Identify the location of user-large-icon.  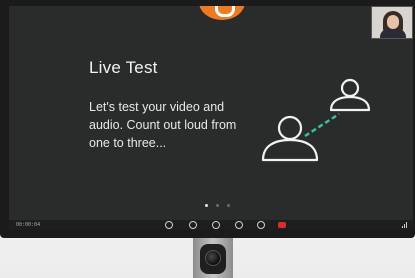
(290, 138).